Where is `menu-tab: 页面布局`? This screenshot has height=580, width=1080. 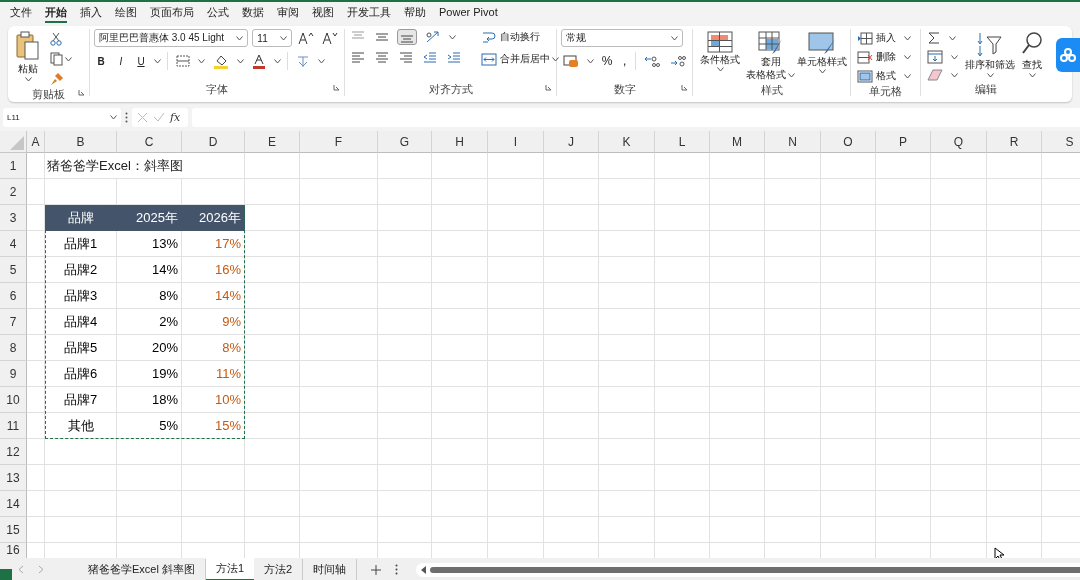 menu-tab: 页面布局 is located at coordinates (172, 13).